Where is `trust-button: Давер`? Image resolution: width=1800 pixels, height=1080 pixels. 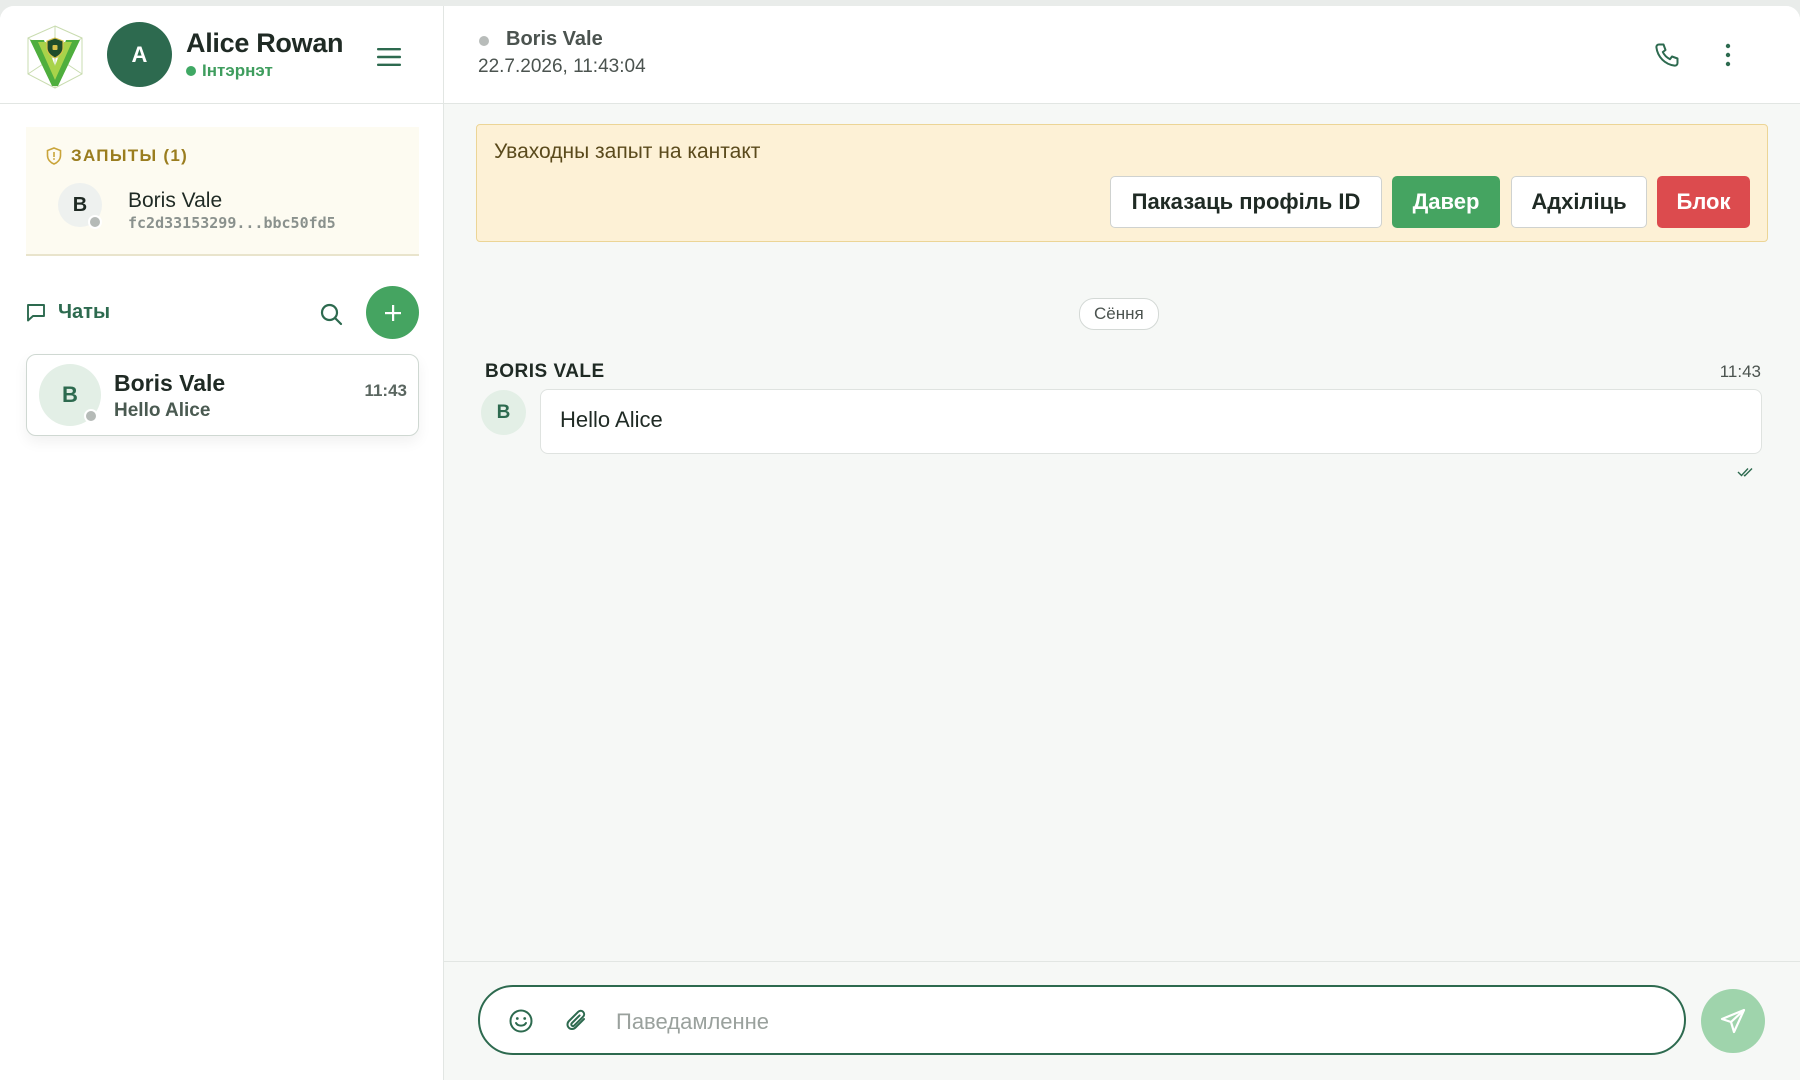 trust-button: Давер is located at coordinates (1446, 202).